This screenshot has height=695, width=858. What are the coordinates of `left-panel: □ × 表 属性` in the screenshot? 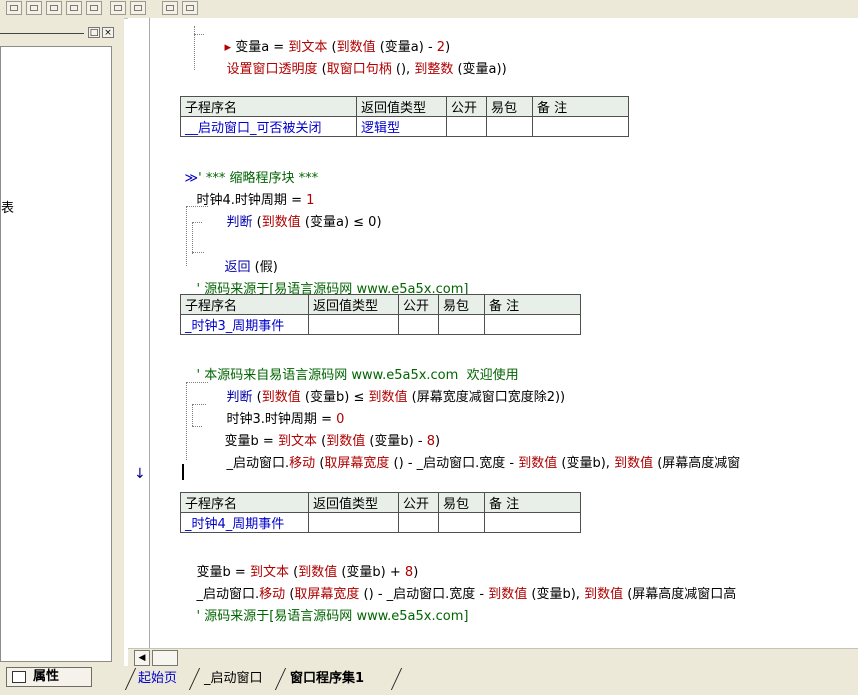 It's located at (62, 356).